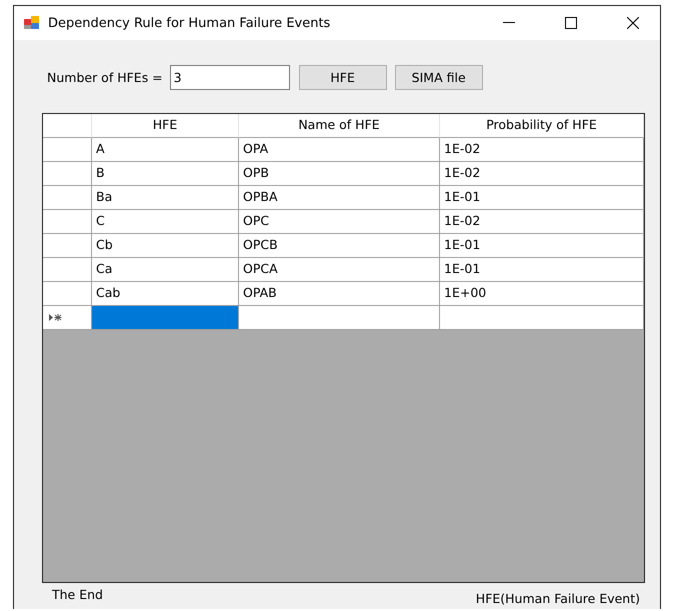 This screenshot has height=611, width=676. Describe the element at coordinates (339, 126) in the screenshot. I see `column-header: Name of HFE` at that location.